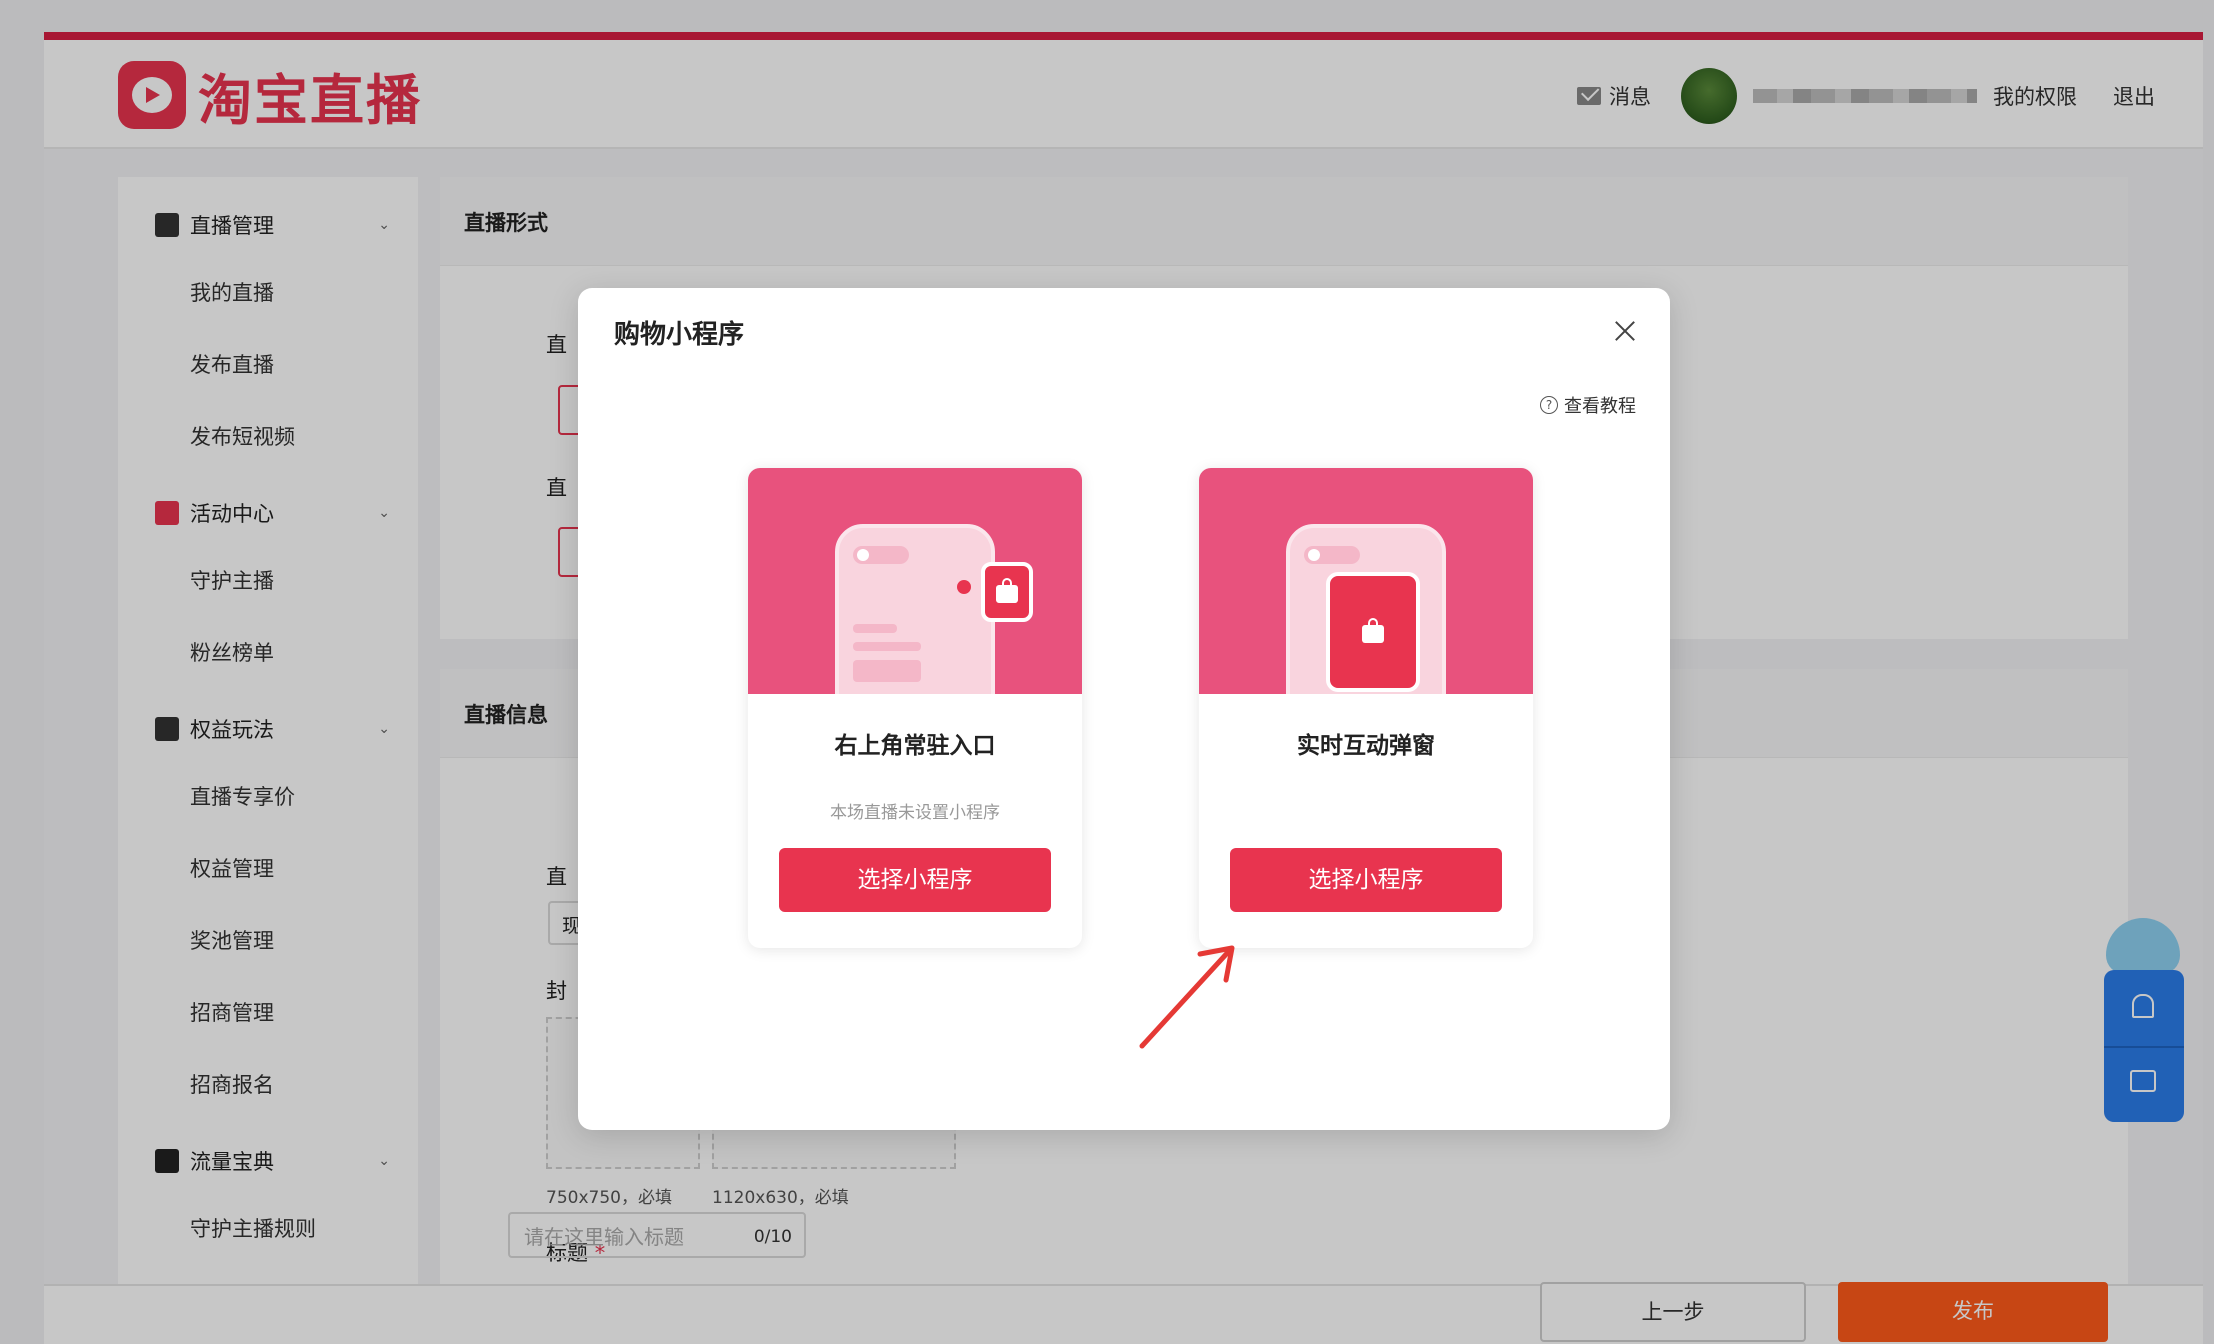 This screenshot has width=2214, height=1344. Describe the element at coordinates (915, 708) in the screenshot. I see `entry-option-card-top-right: 右上角常驻入口 本场直播未设置小程序 选择小程序` at that location.